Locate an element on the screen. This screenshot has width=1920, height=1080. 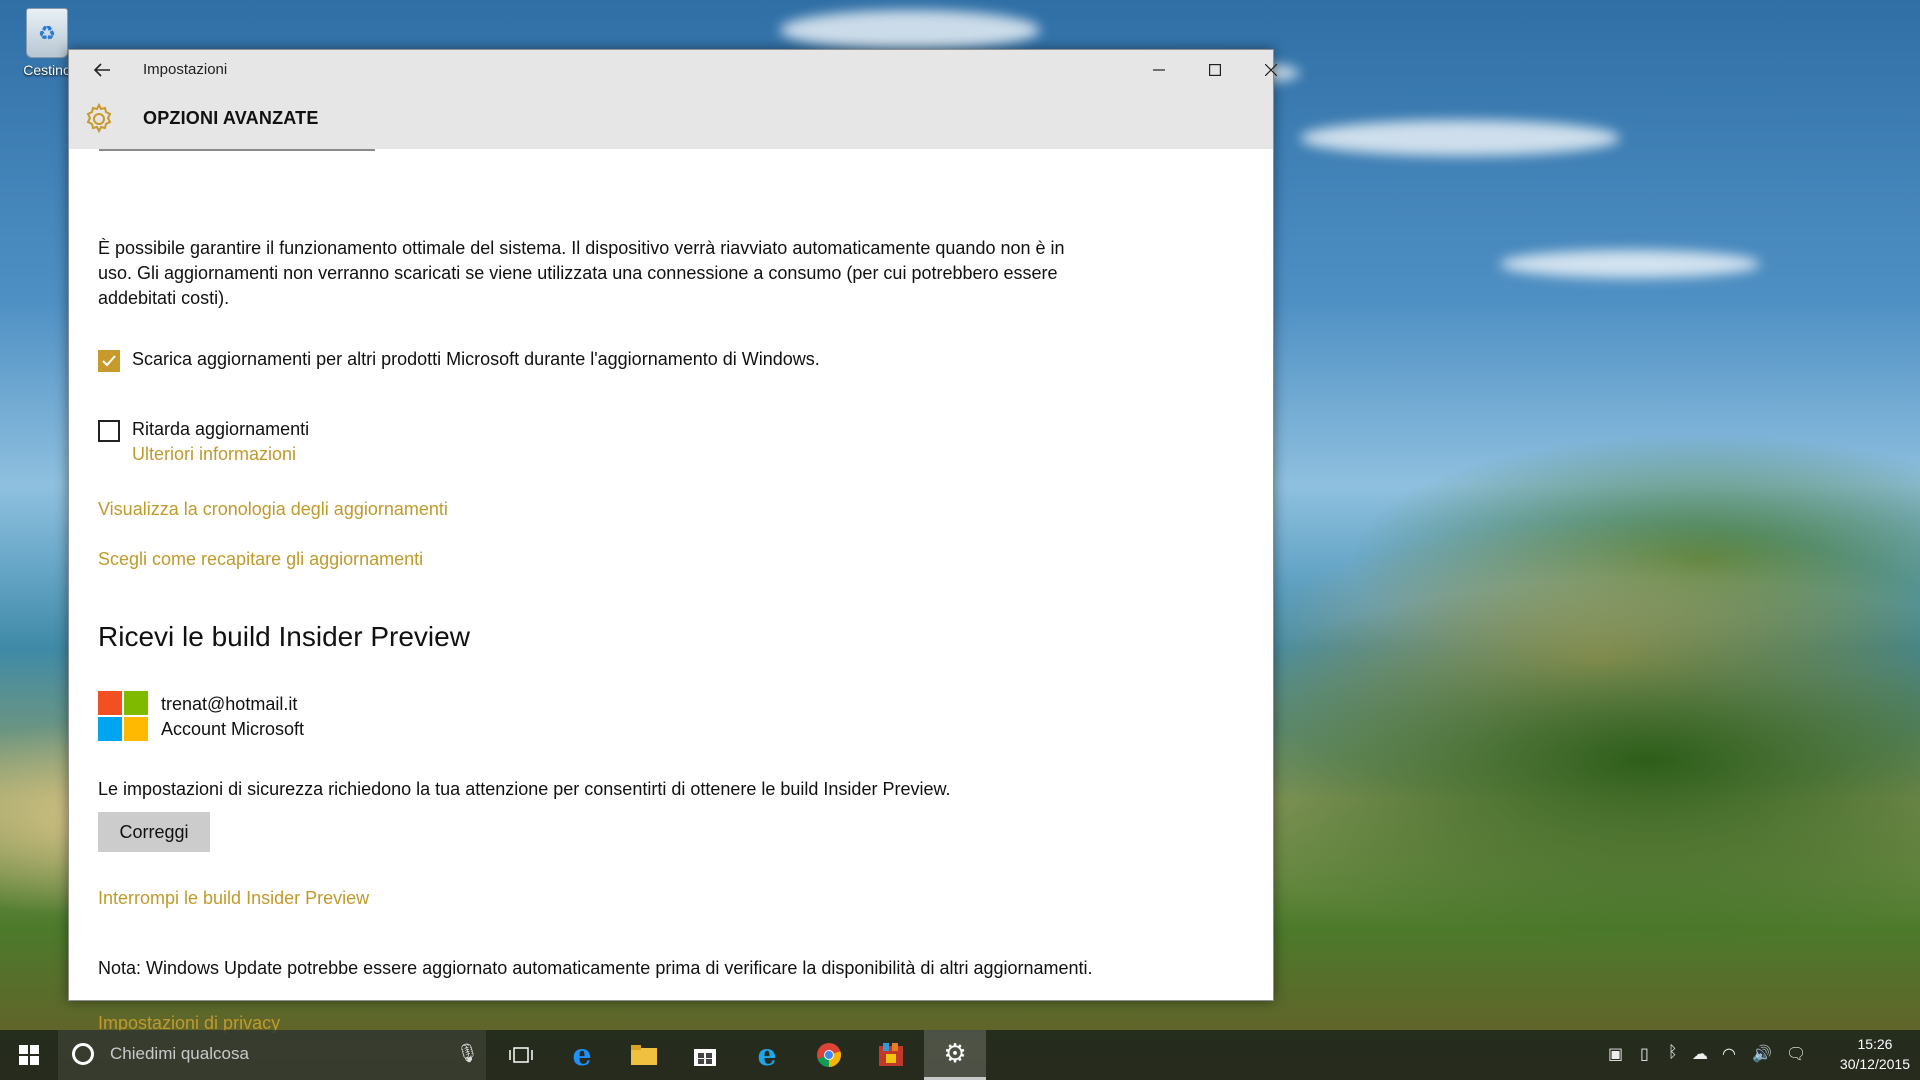
folder-icon is located at coordinates (644, 1055).